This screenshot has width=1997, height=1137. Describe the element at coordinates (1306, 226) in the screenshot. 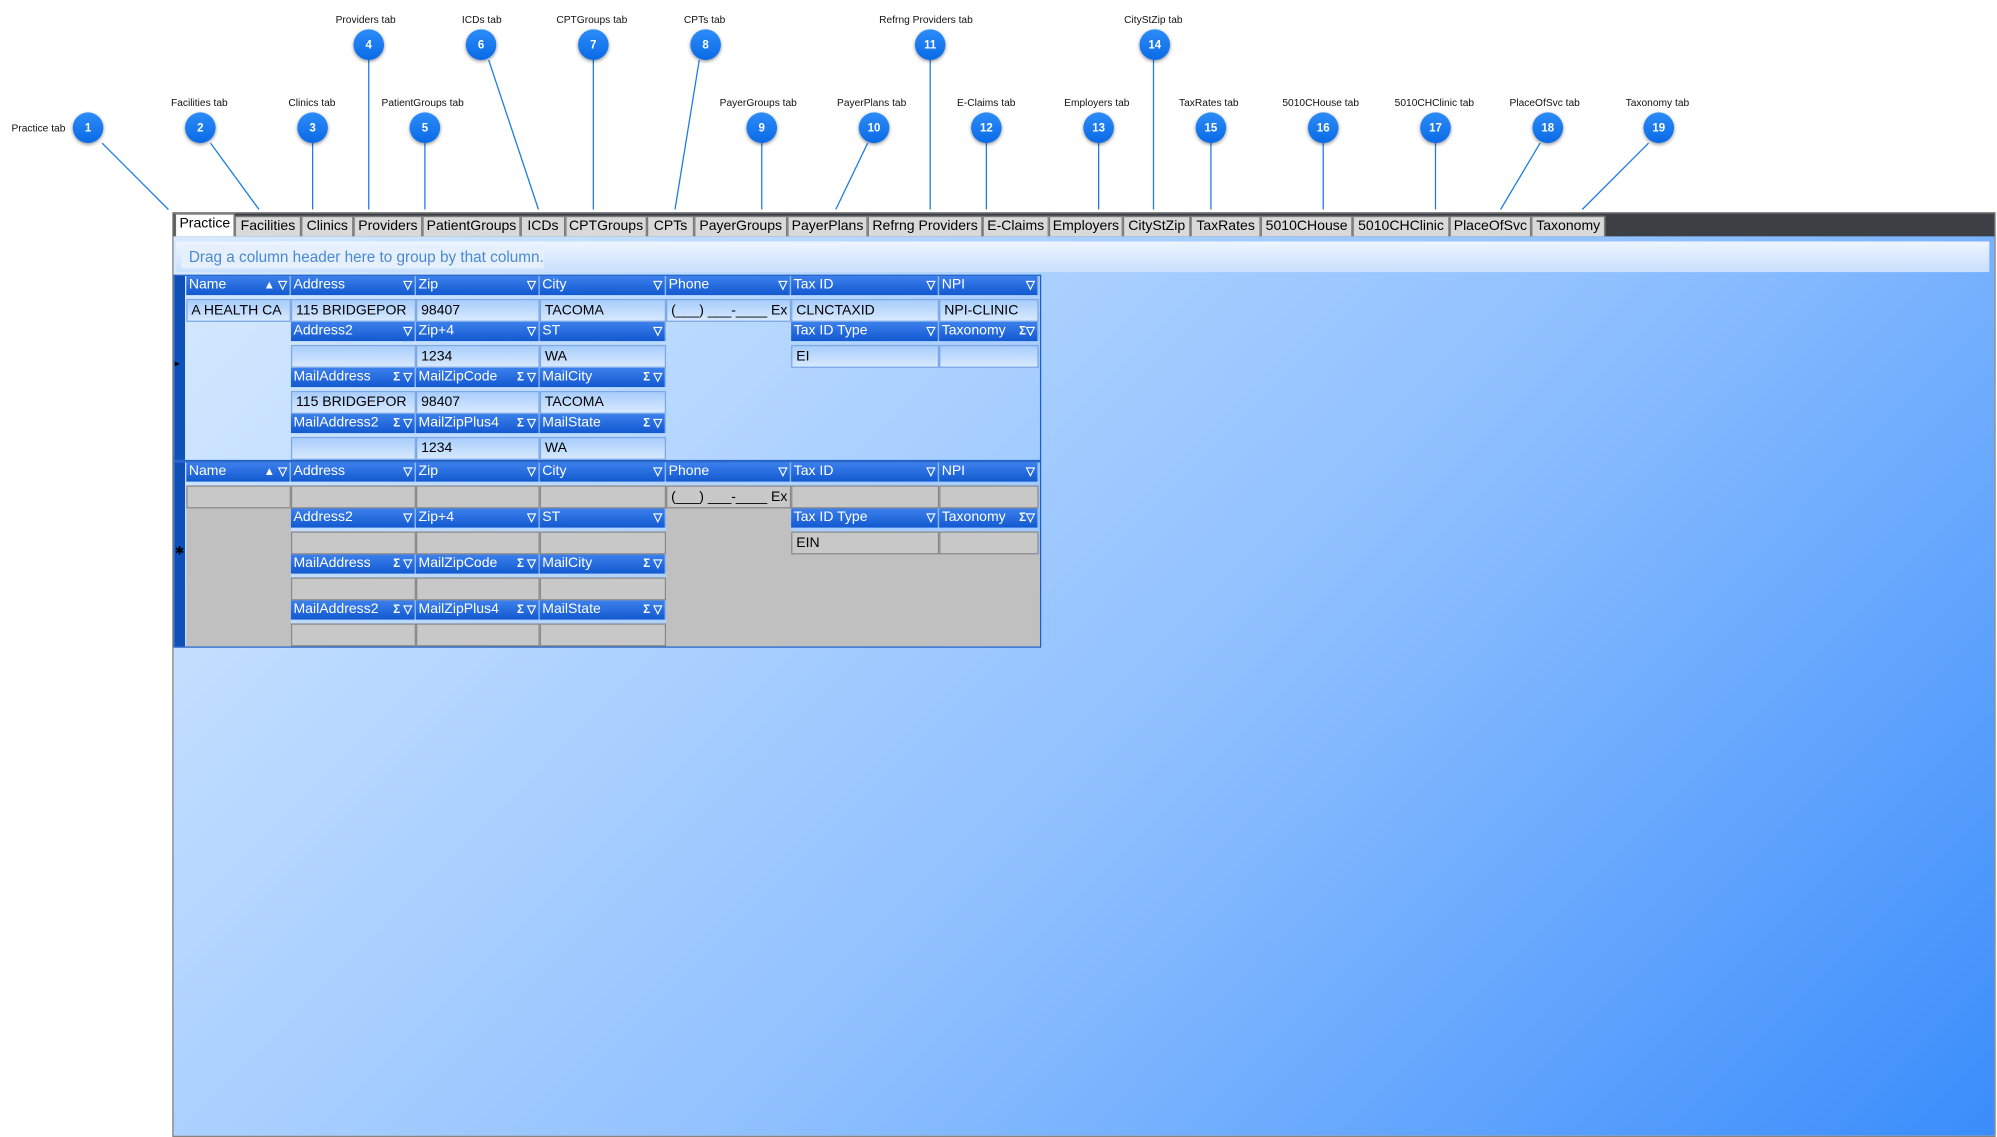

I see `tab-5010chouse: 5010CHouse` at that location.